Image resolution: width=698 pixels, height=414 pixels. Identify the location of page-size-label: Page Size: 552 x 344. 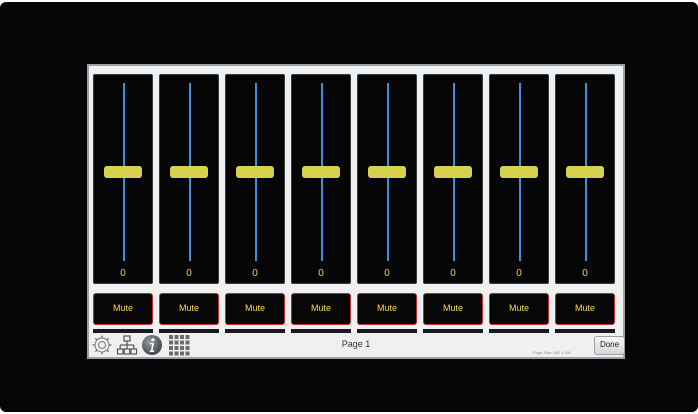
(552, 352).